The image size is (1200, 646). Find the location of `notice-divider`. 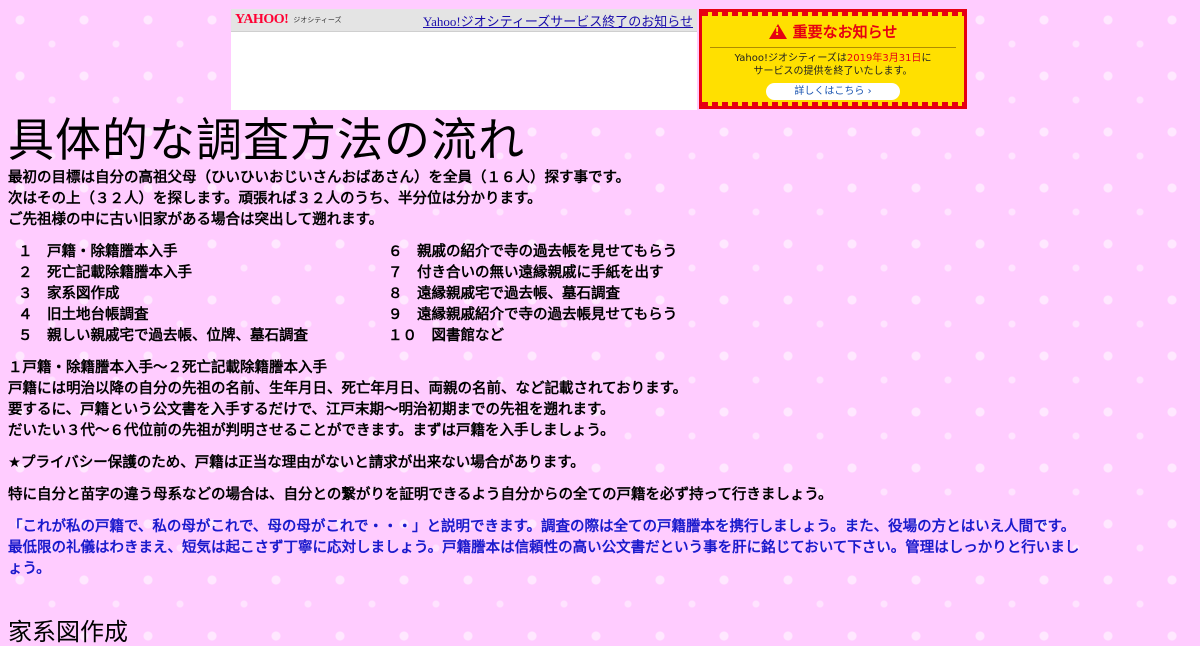

notice-divider is located at coordinates (833, 47).